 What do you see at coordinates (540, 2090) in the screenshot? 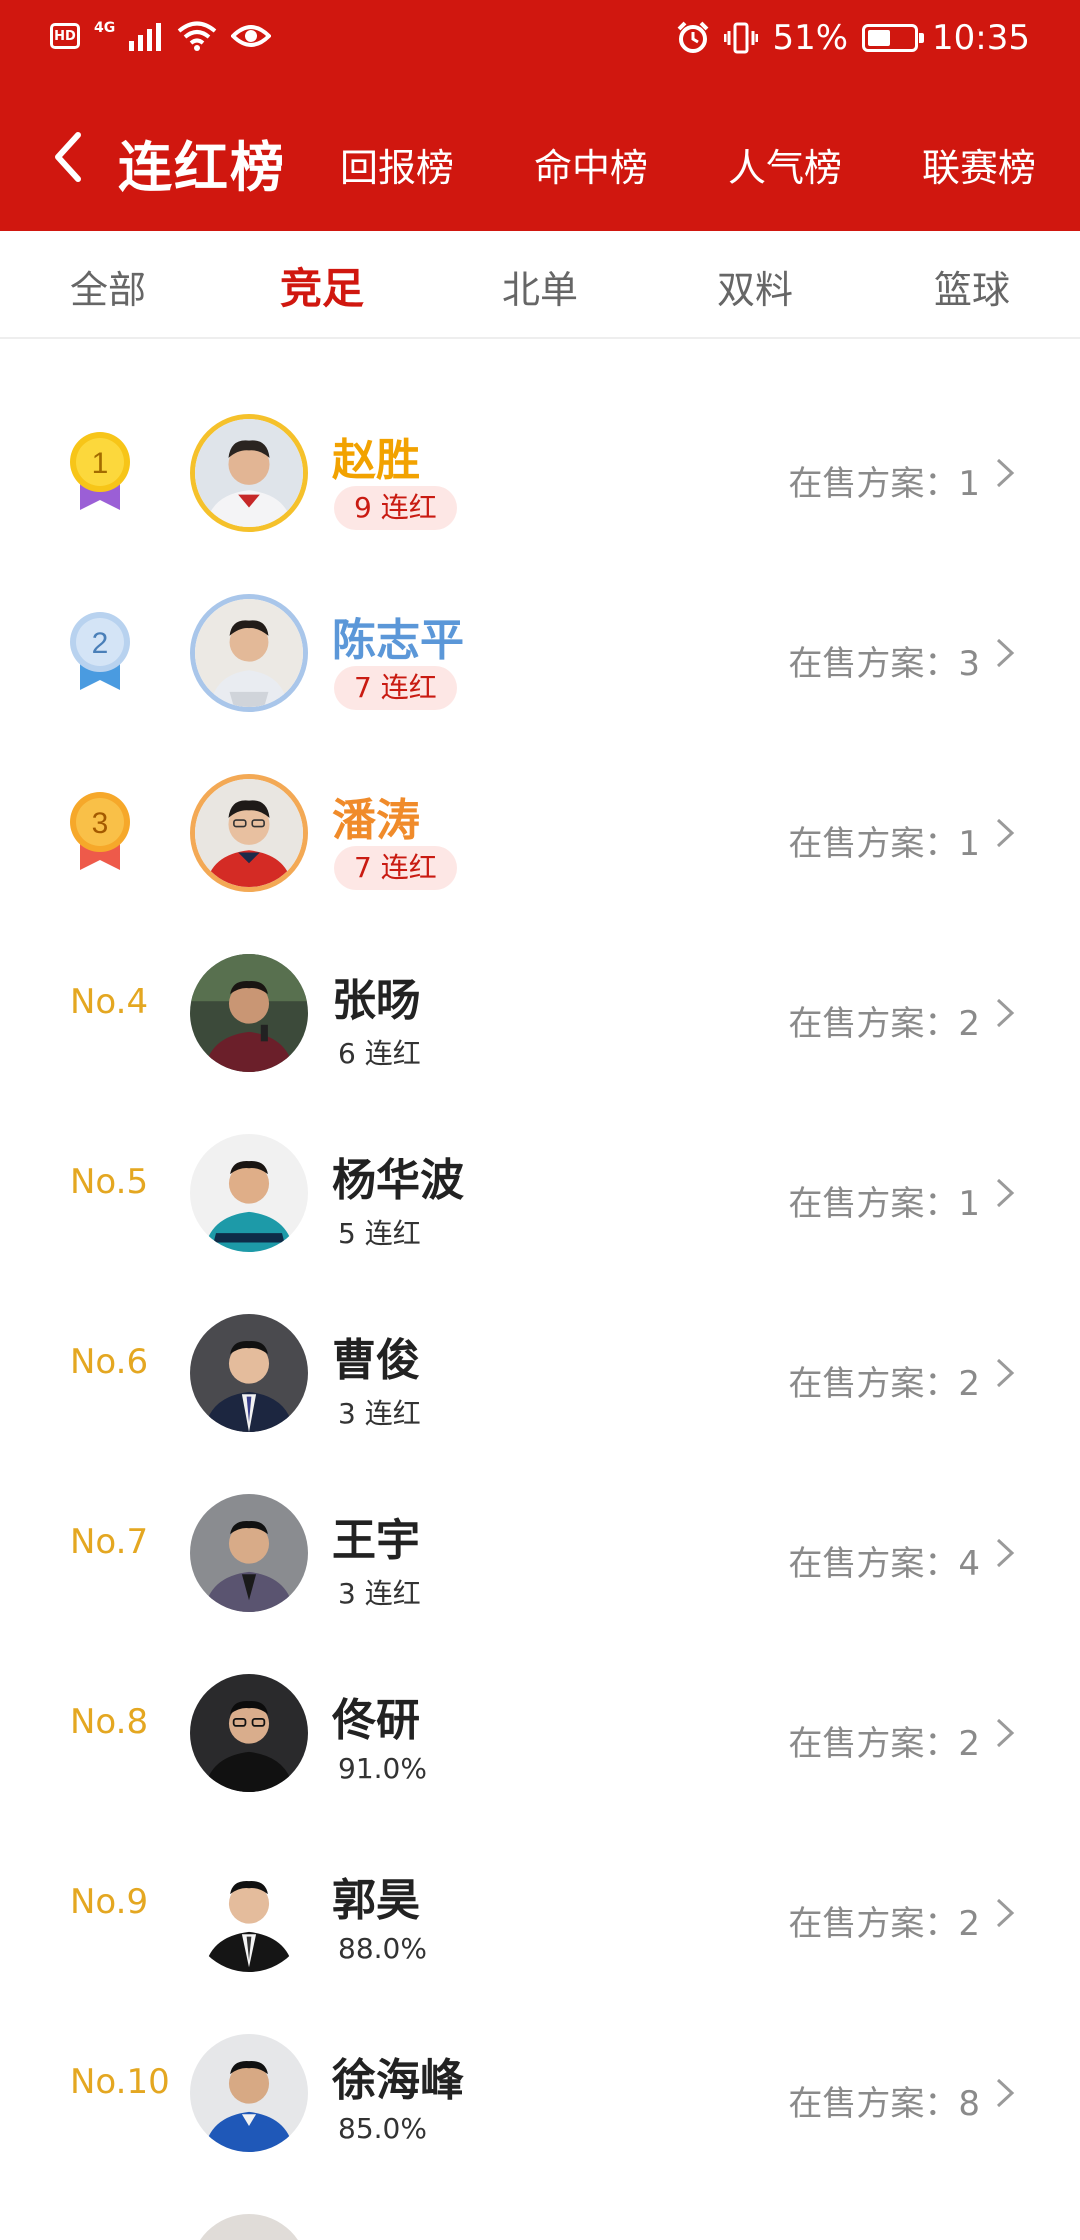
I see `list-item: No.10 徐海峰 85.0% 在售方案：8` at bounding box center [540, 2090].